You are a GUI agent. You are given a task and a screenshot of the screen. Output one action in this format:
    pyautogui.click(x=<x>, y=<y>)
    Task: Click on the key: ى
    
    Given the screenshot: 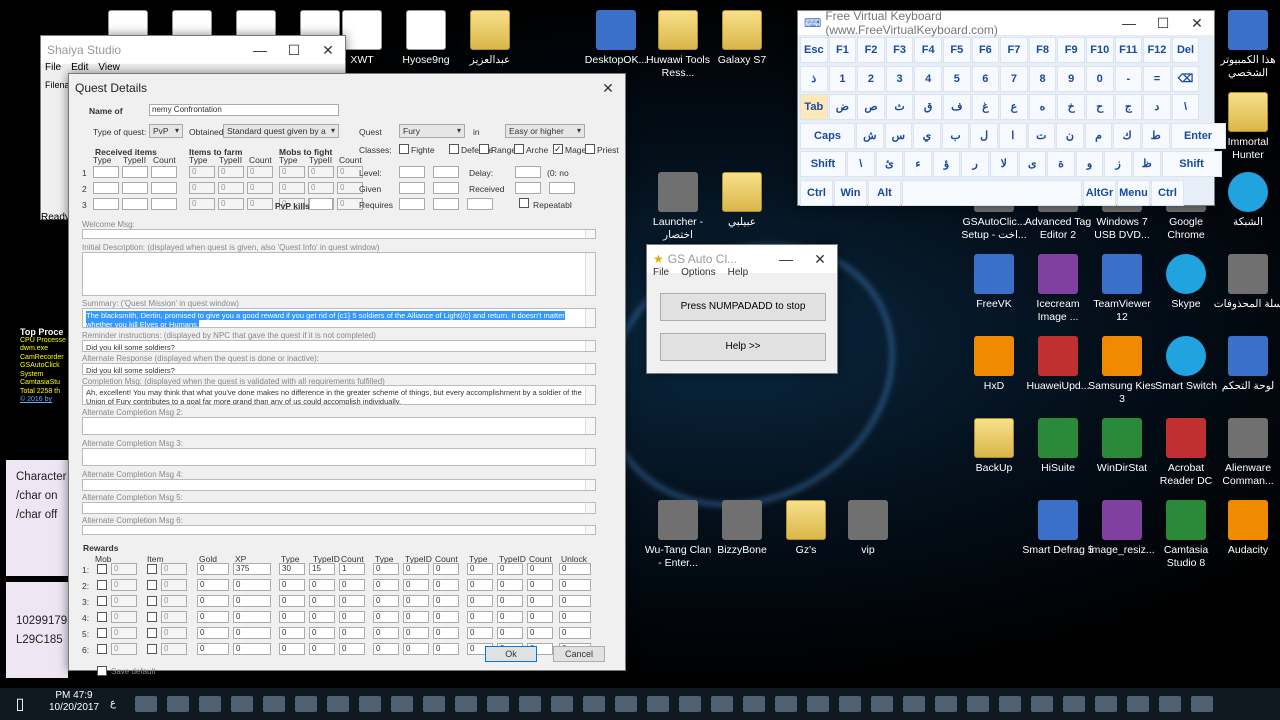 What is the action you would take?
    pyautogui.click(x=1032, y=164)
    